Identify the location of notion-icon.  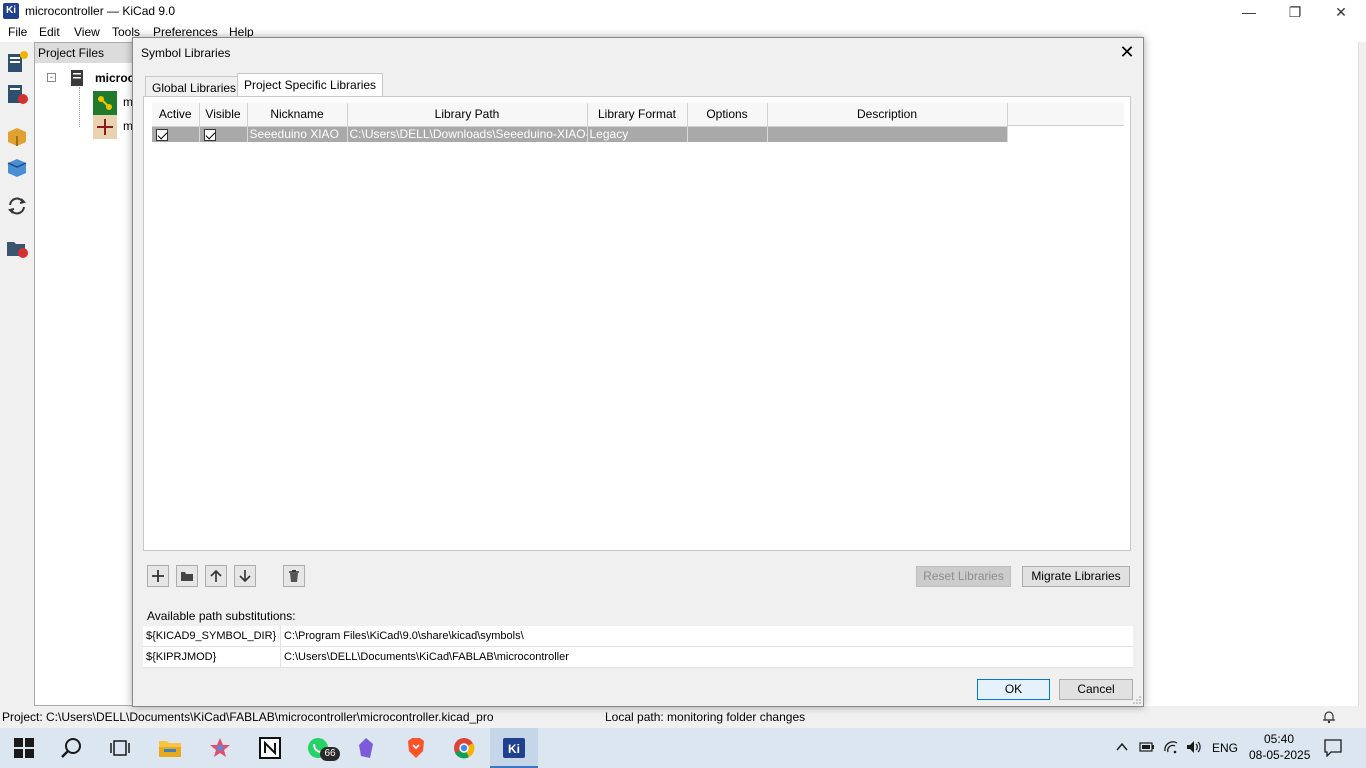
(270, 748).